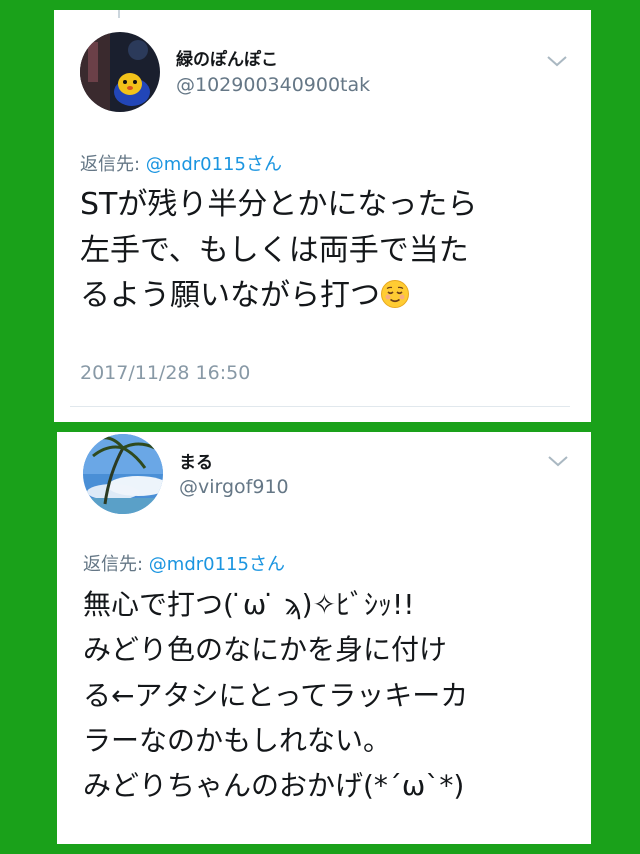 Image resolution: width=640 pixels, height=854 pixels. Describe the element at coordinates (279, 204) in the screenshot. I see `tweet-line: STが残り半分とかになったら` at that location.